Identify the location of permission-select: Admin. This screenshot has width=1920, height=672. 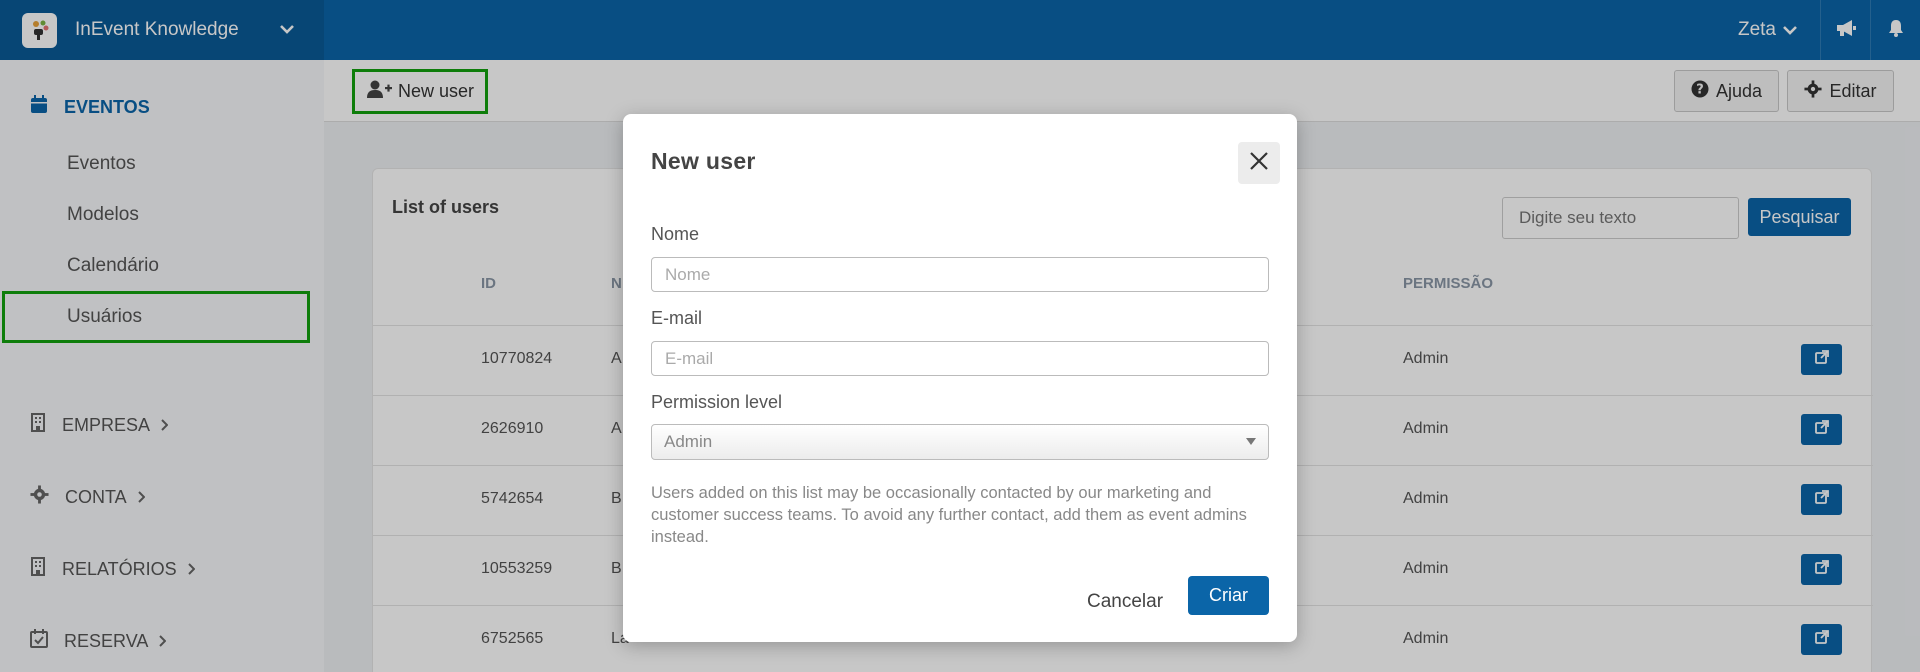
(960, 442).